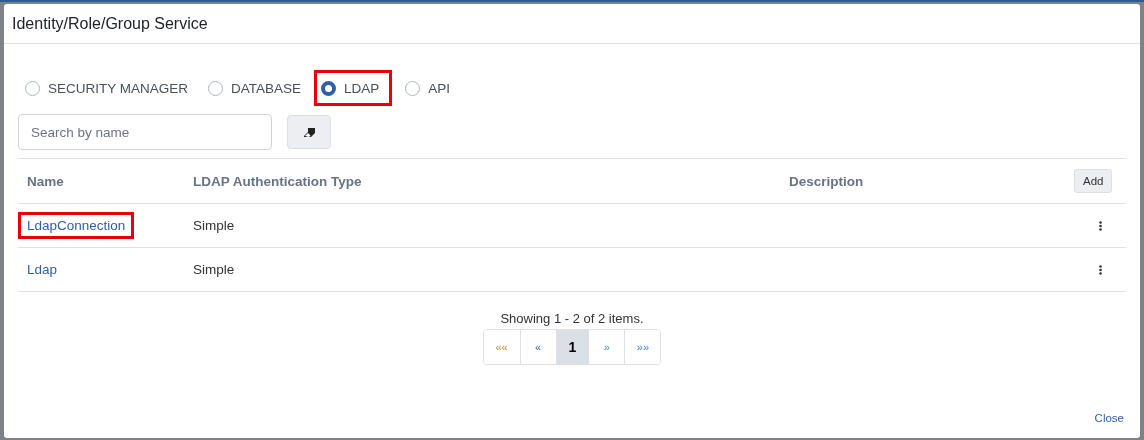 The height and width of the screenshot is (440, 1144). What do you see at coordinates (110, 88) in the screenshot?
I see `radio-option: SECURITY MANAGER` at bounding box center [110, 88].